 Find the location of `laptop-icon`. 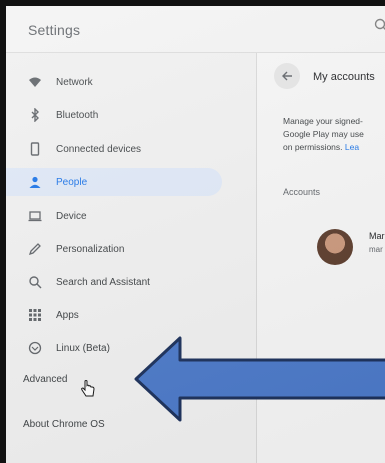

laptop-icon is located at coordinates (35, 216).